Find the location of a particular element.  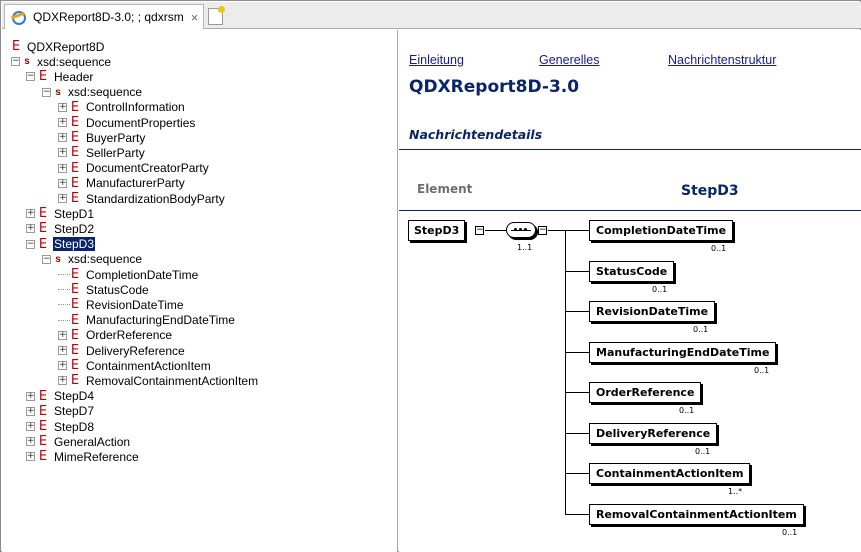

ie-icon is located at coordinates (18, 17).